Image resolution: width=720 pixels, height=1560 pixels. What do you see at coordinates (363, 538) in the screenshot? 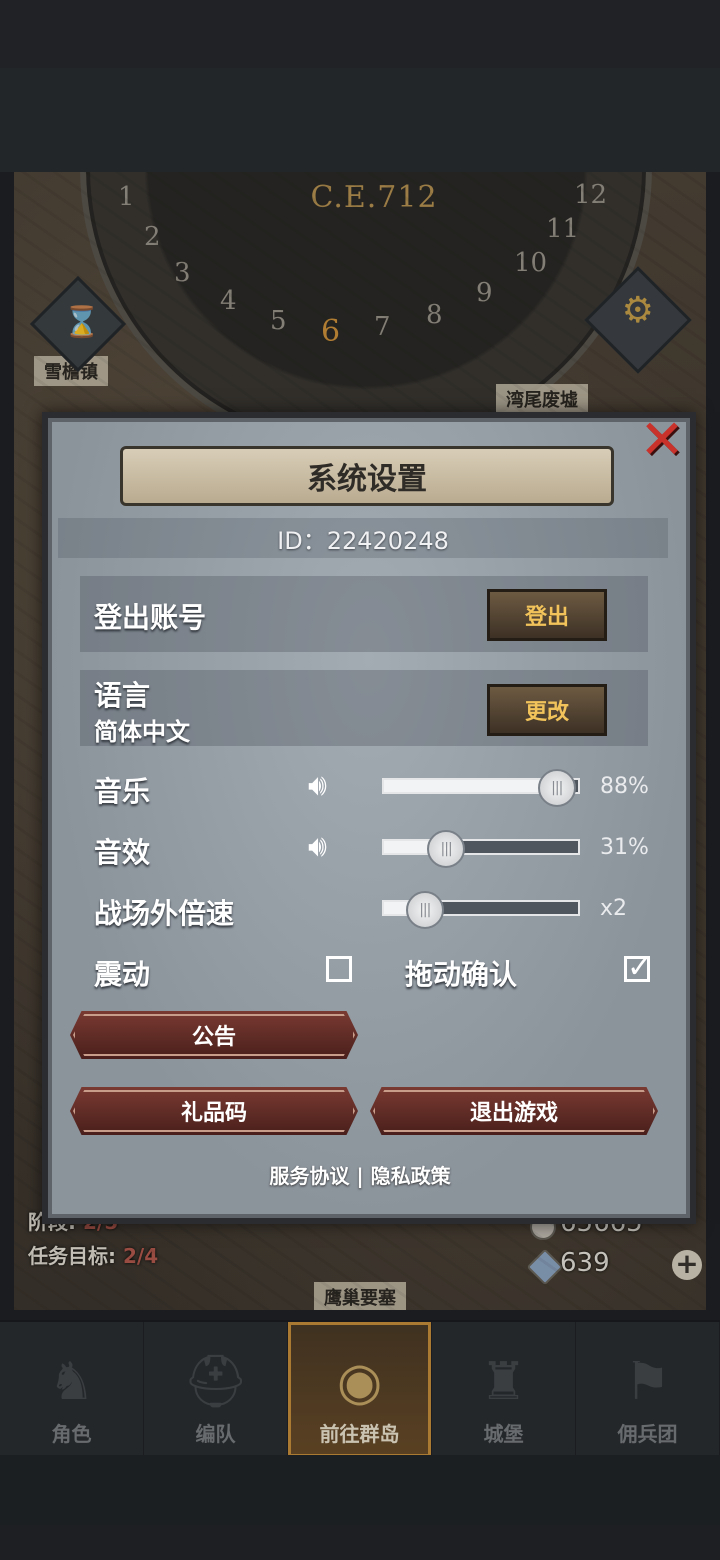
I see `player-id: ID：22420248` at bounding box center [363, 538].